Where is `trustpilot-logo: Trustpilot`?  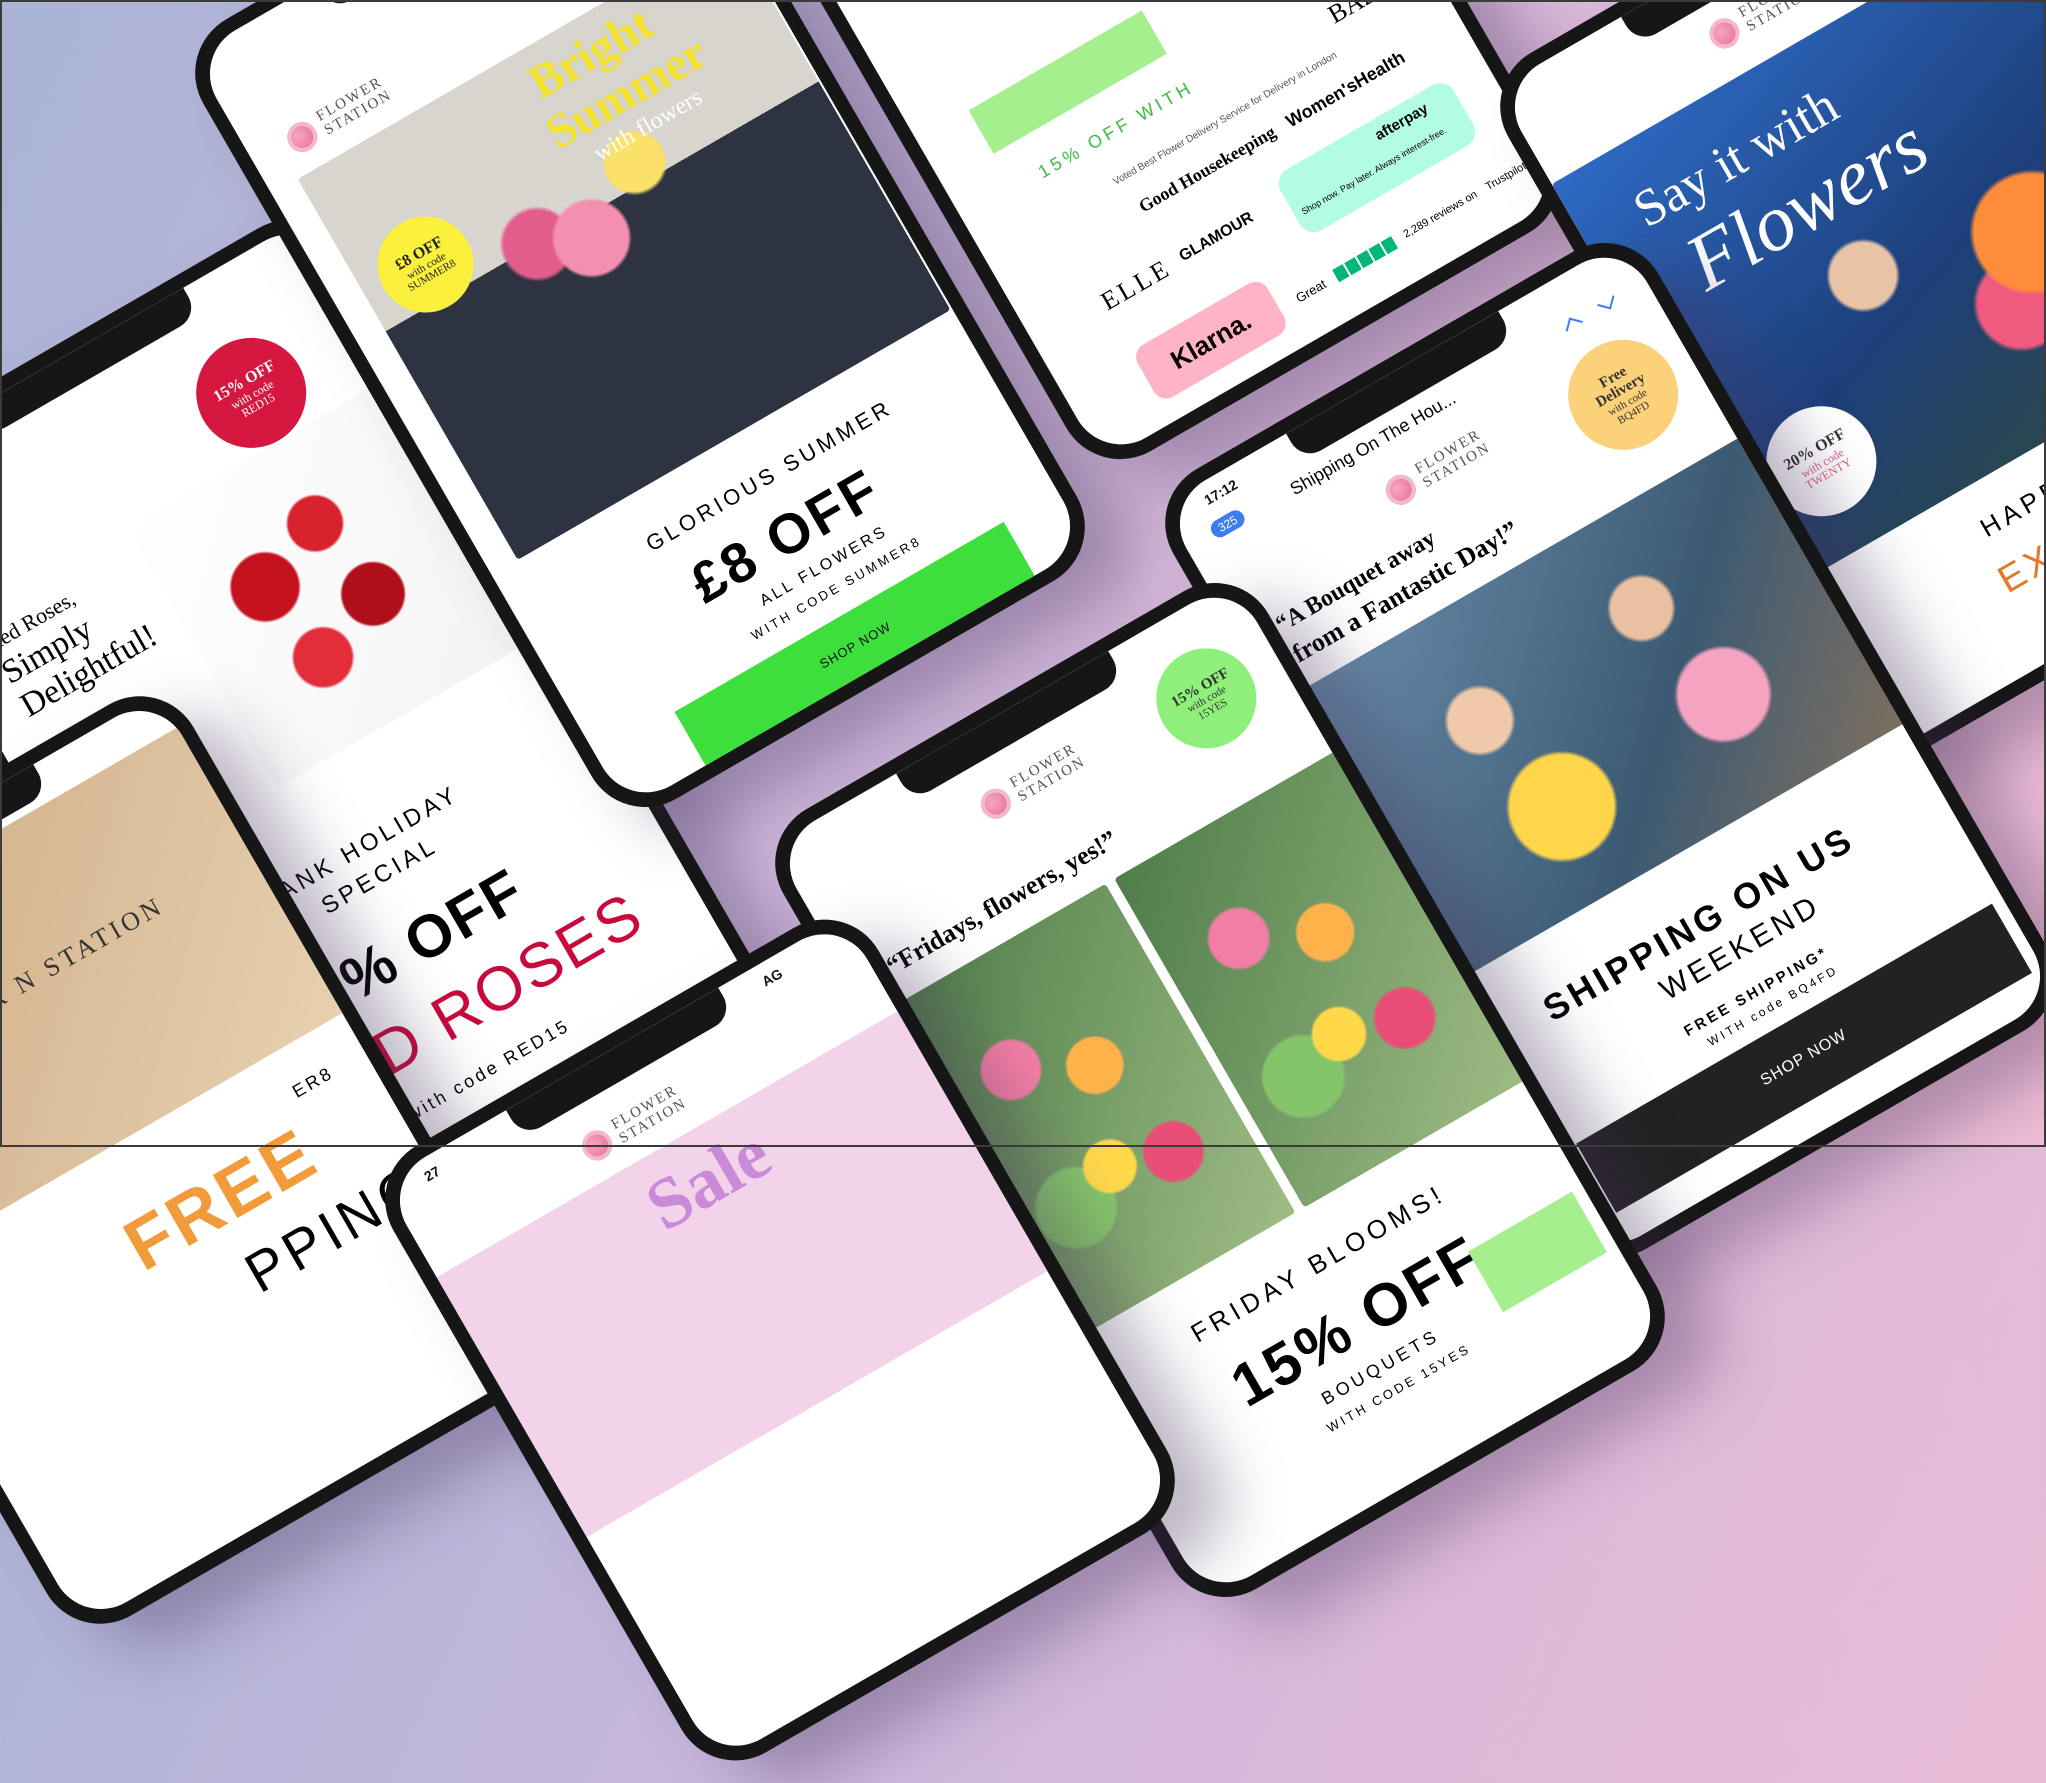
trustpilot-logo: Trustpilot is located at coordinates (1506, 177).